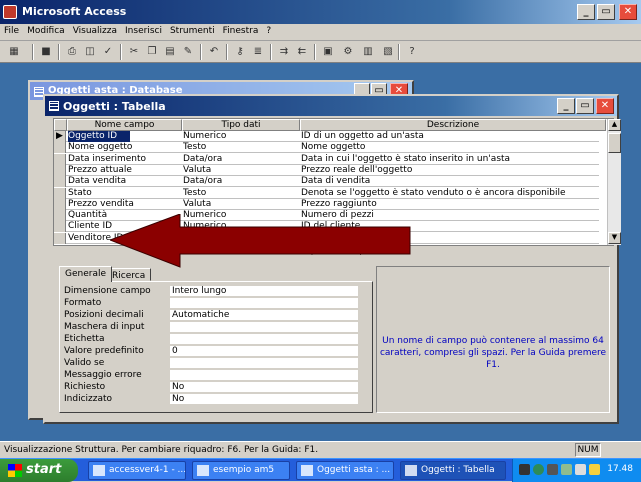  Describe the element at coordinates (348, 52) in the screenshot. I see `build-icon: ⚙` at that location.